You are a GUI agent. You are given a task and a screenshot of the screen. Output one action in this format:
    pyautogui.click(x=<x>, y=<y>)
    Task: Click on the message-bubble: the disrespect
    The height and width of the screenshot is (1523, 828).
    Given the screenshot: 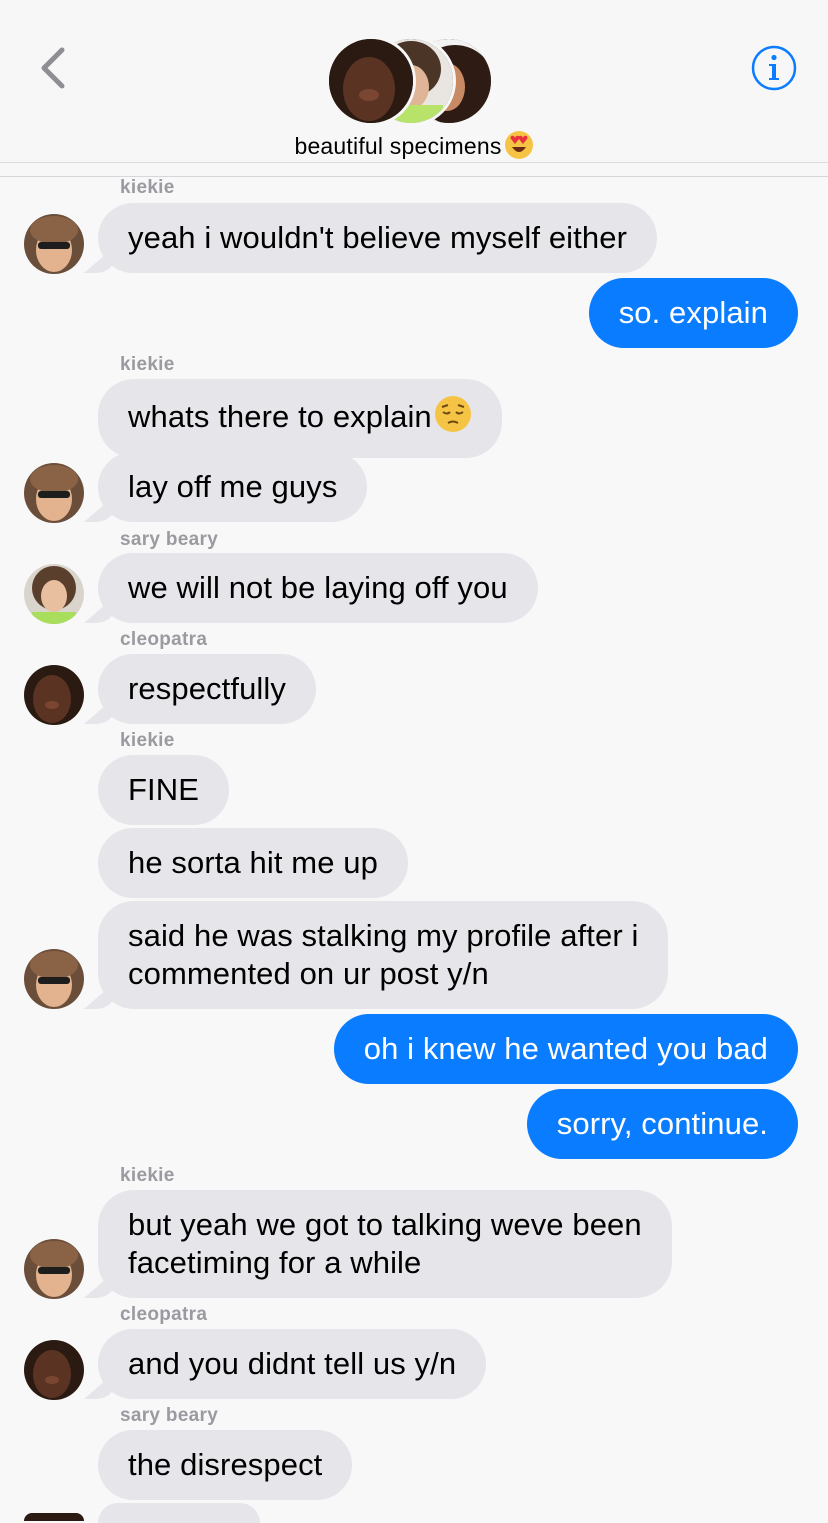 What is the action you would take?
    pyautogui.click(x=225, y=1465)
    